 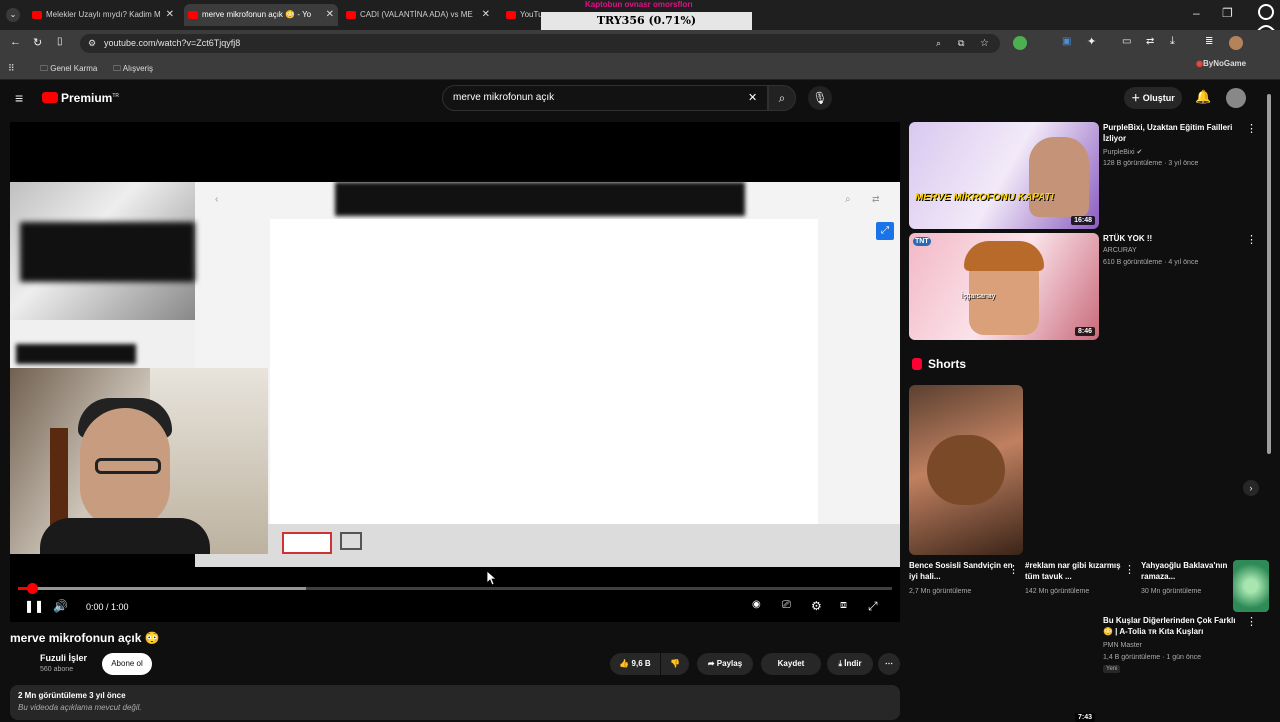 What do you see at coordinates (1151, 262) in the screenshot?
I see `recommendation-meta: 610 B görüntüleme · 4 yıl önce` at bounding box center [1151, 262].